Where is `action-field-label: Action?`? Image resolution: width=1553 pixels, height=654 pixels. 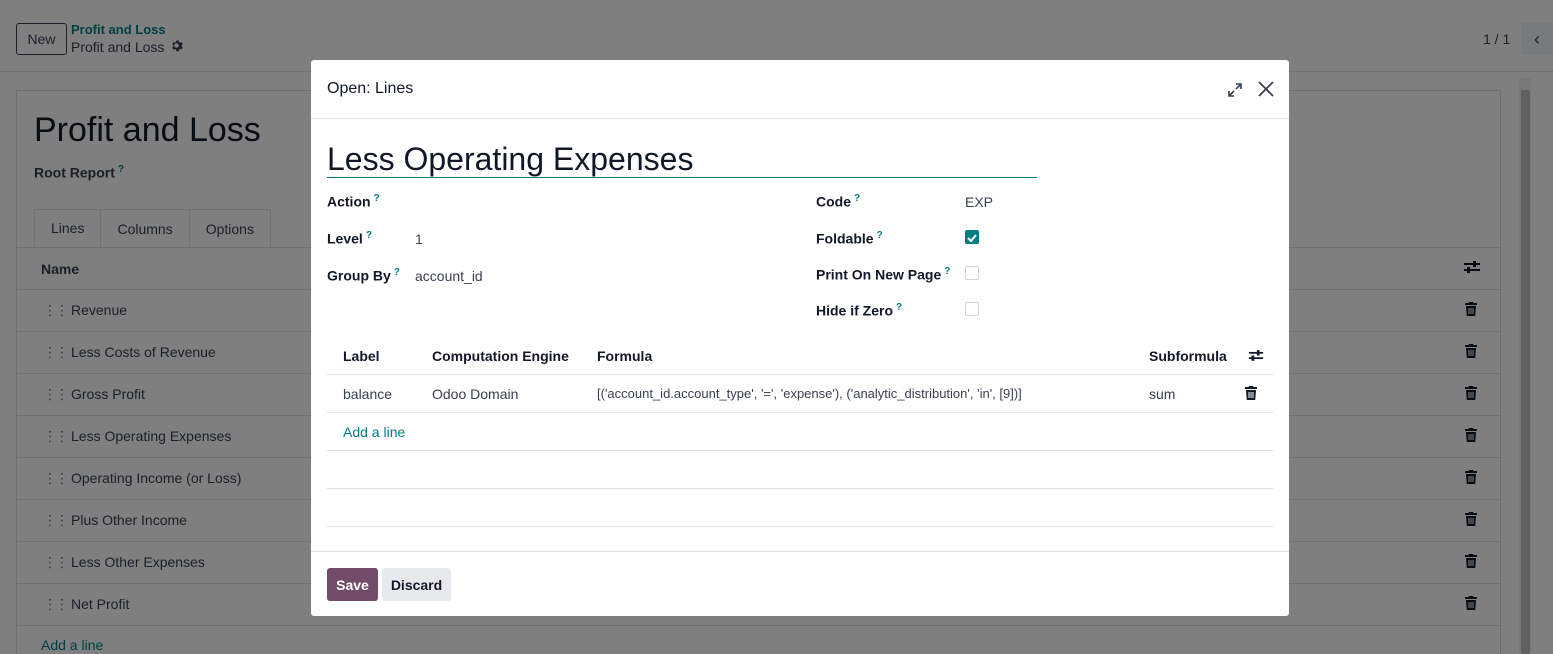 action-field-label: Action? is located at coordinates (353, 201).